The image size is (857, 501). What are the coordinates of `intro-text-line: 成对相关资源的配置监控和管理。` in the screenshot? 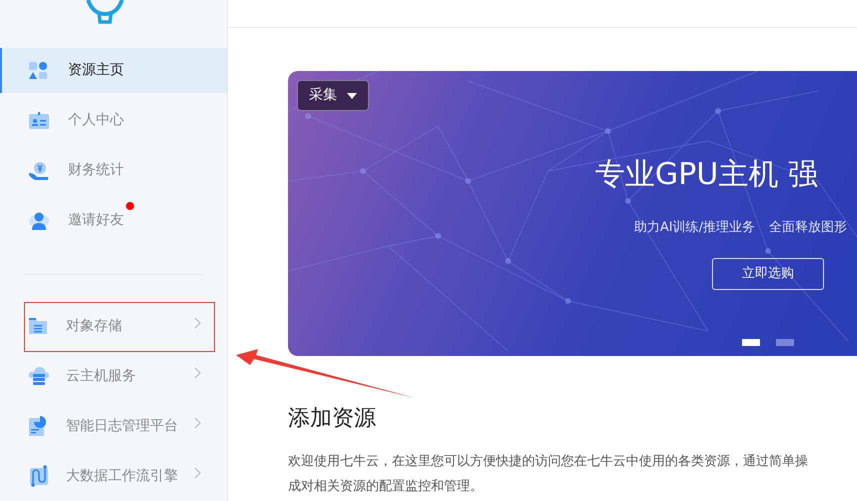 It's located at (386, 487).